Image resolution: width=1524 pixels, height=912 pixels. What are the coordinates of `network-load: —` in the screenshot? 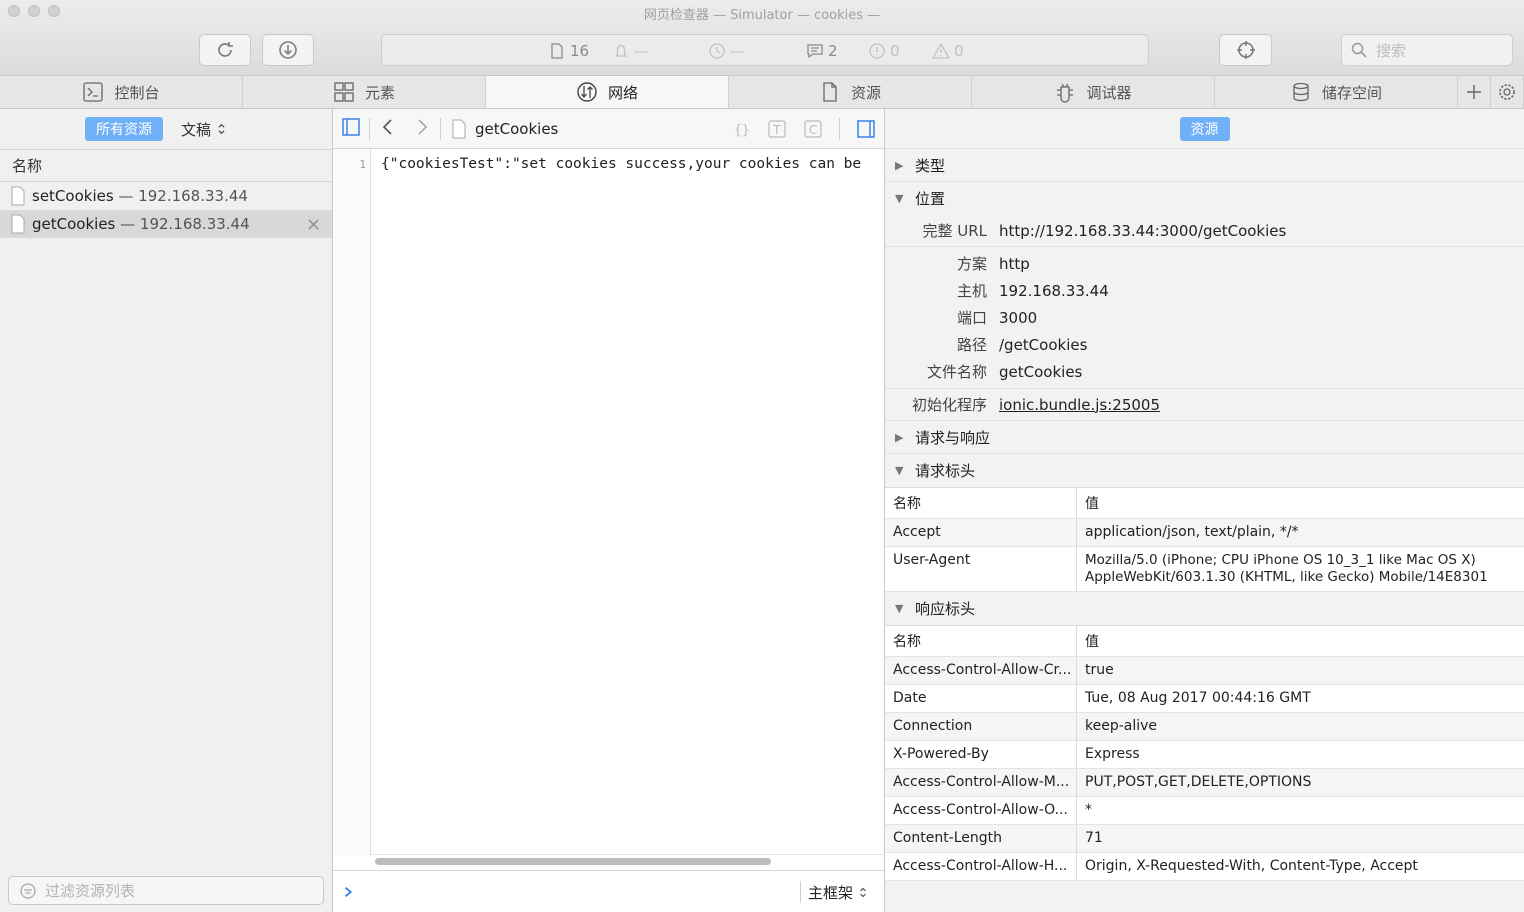 It's located at (630, 51).